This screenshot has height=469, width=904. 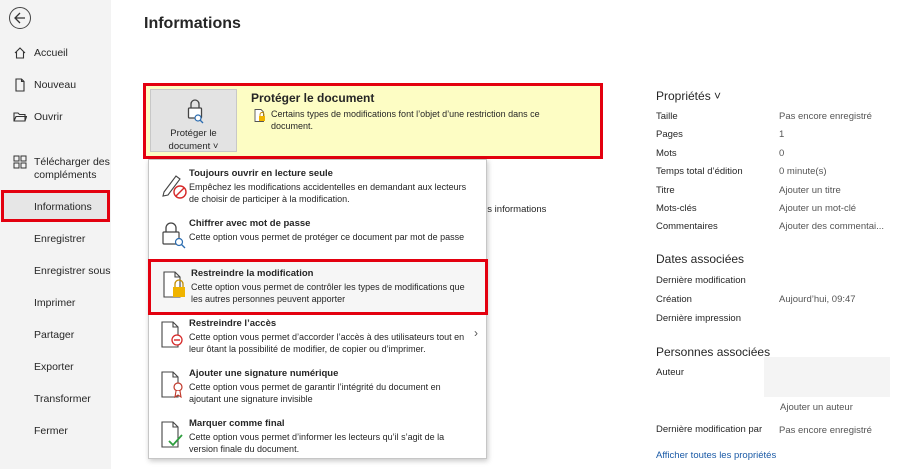 What do you see at coordinates (666, 153) in the screenshot?
I see `prop-key: Mots` at bounding box center [666, 153].